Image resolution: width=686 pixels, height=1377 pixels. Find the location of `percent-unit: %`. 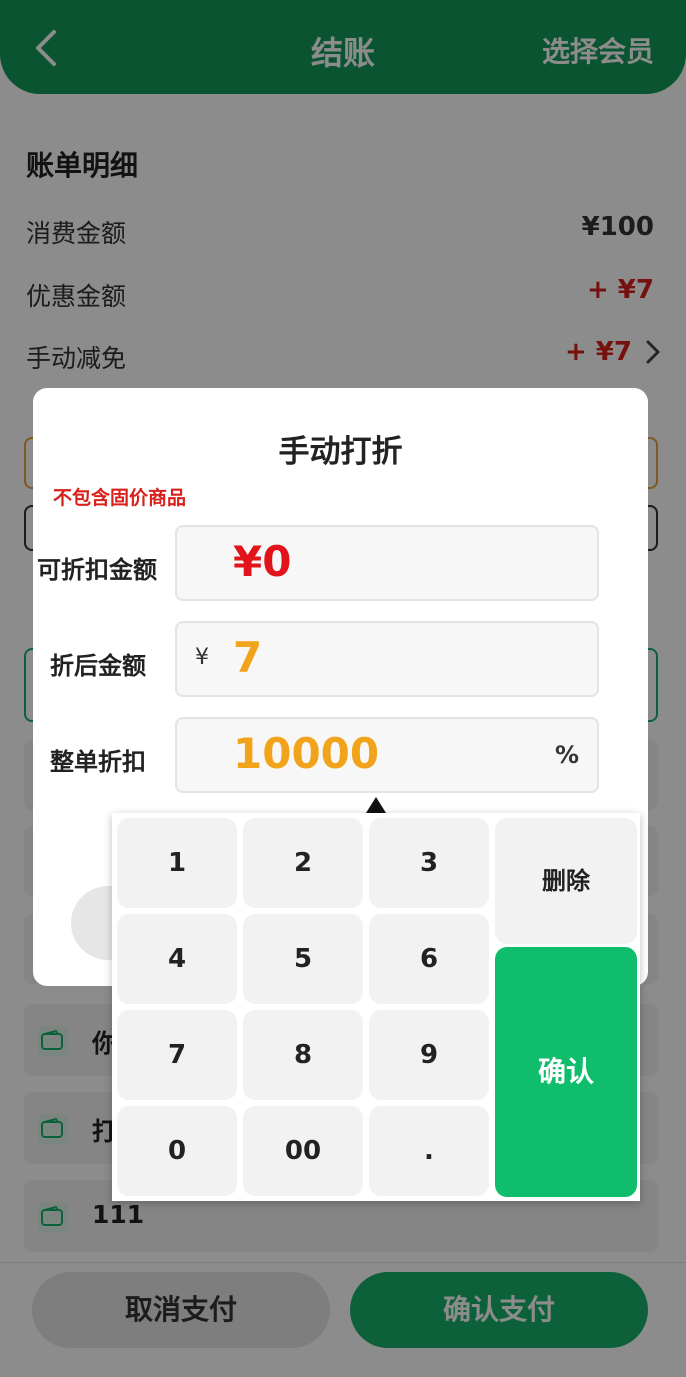

percent-unit: % is located at coordinates (566, 755).